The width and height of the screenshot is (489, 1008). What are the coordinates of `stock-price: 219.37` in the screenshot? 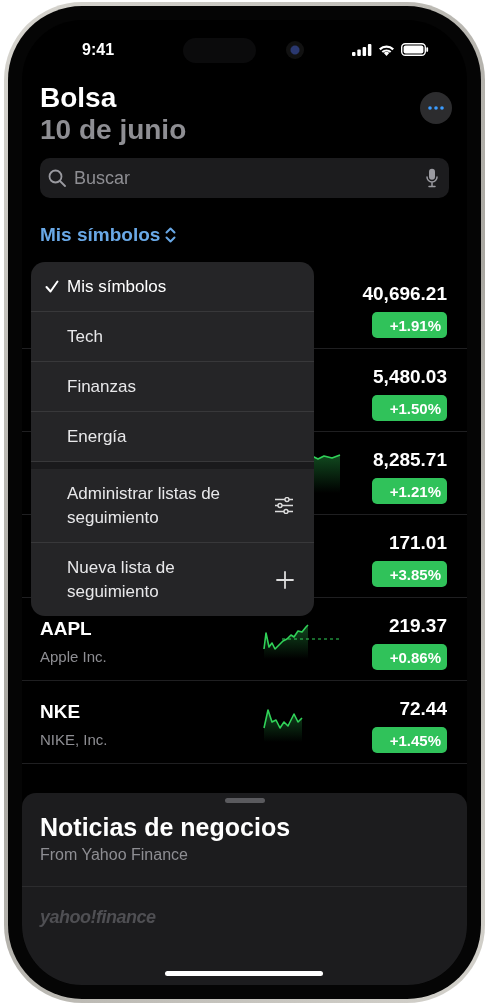 It's located at (417, 626).